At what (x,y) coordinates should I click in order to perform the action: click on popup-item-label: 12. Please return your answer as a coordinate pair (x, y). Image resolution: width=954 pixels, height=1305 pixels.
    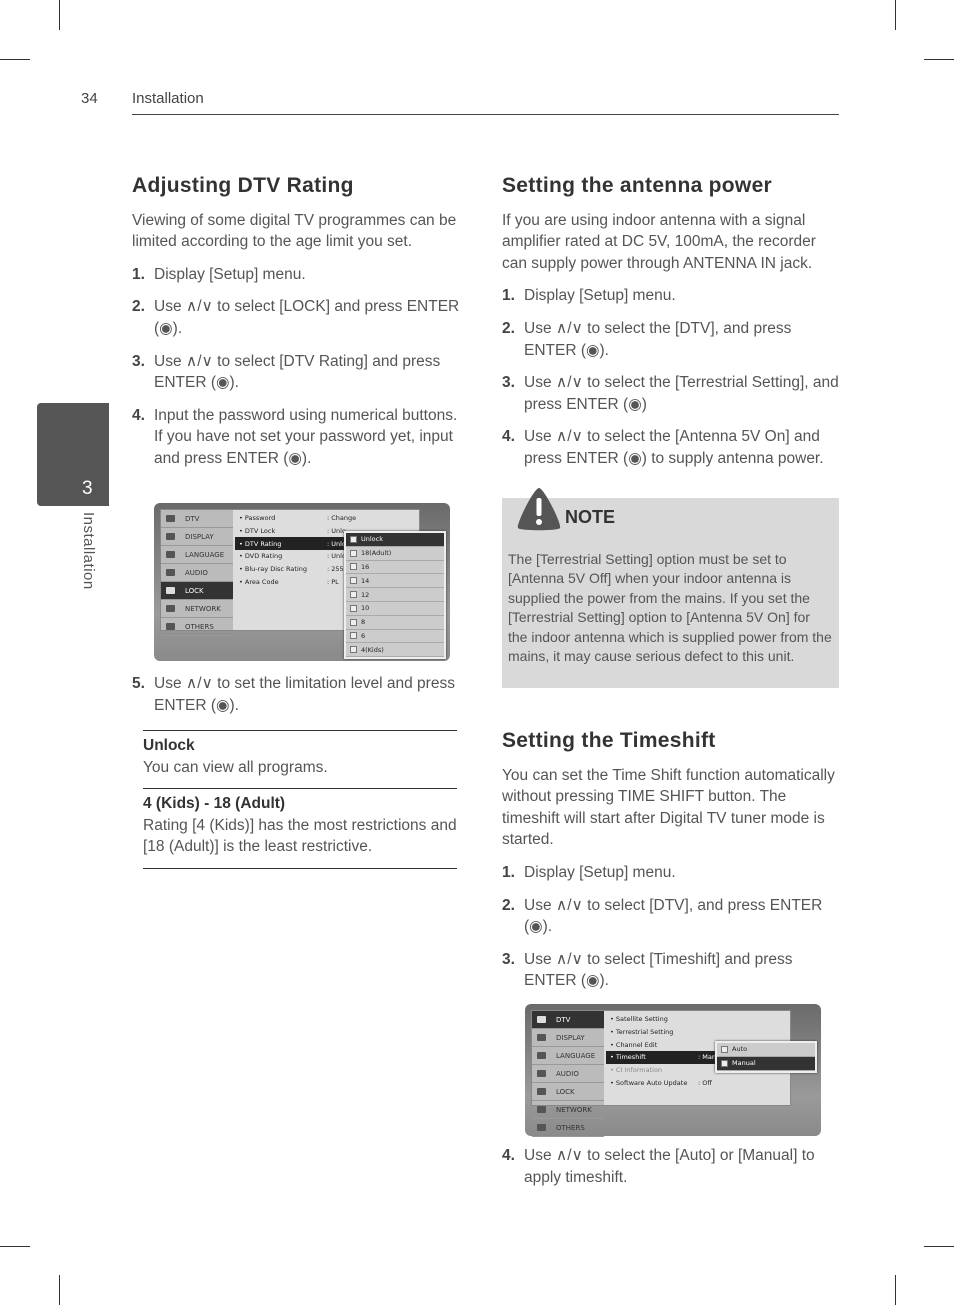
    Looking at the image, I should click on (365, 594).